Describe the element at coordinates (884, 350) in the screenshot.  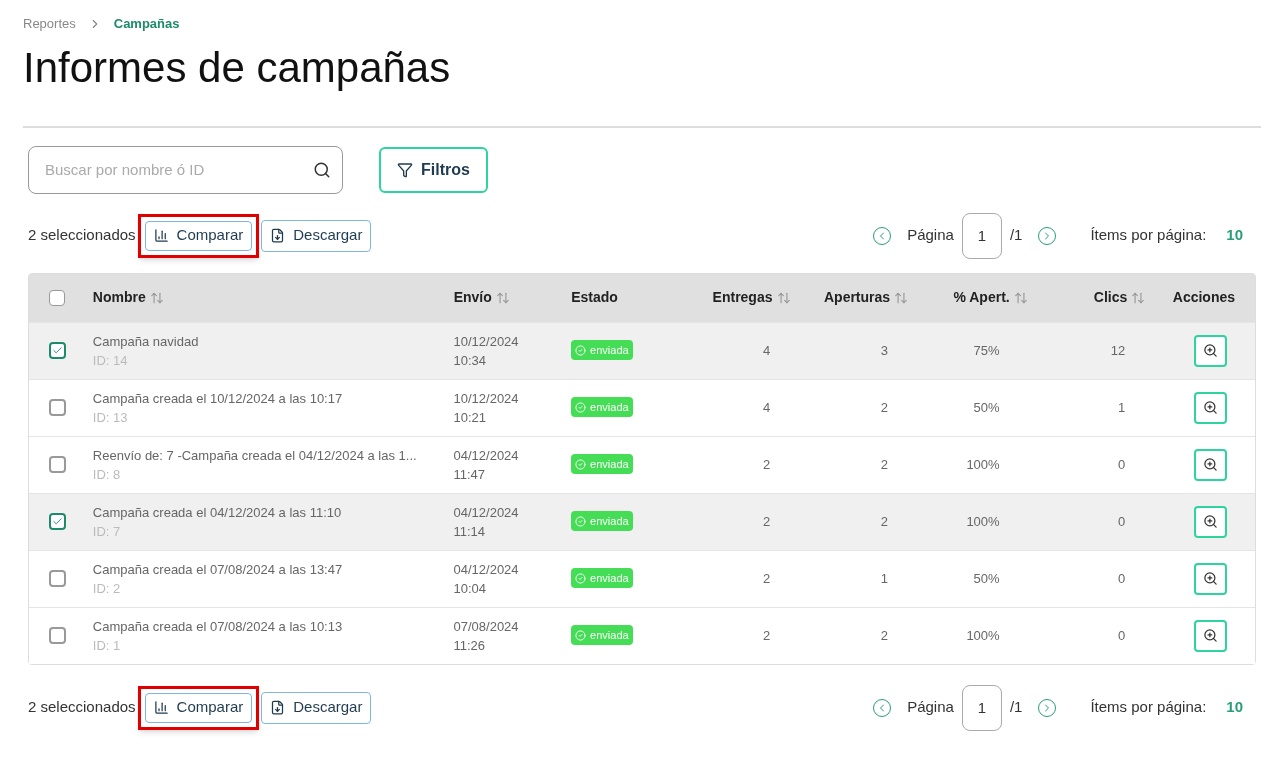
I see `table-cell-text: 3` at that location.